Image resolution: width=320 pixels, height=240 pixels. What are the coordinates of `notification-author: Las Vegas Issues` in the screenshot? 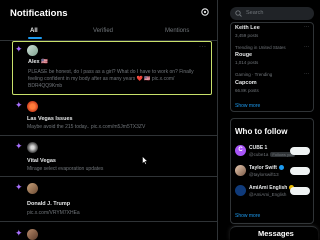 It's located at (50, 119).